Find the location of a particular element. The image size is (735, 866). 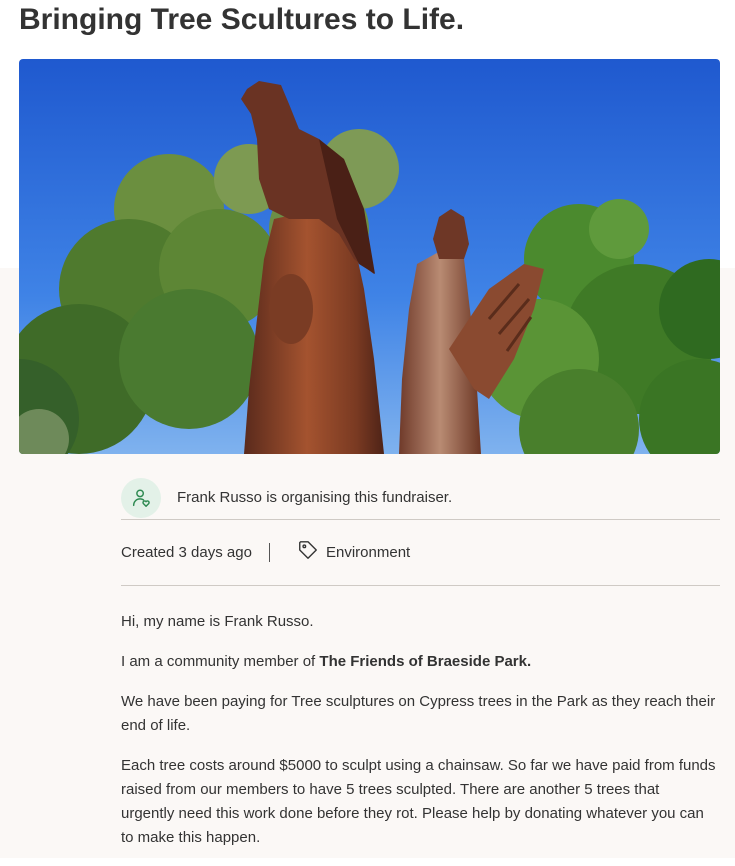

person-heart-icon is located at coordinates (141, 498).